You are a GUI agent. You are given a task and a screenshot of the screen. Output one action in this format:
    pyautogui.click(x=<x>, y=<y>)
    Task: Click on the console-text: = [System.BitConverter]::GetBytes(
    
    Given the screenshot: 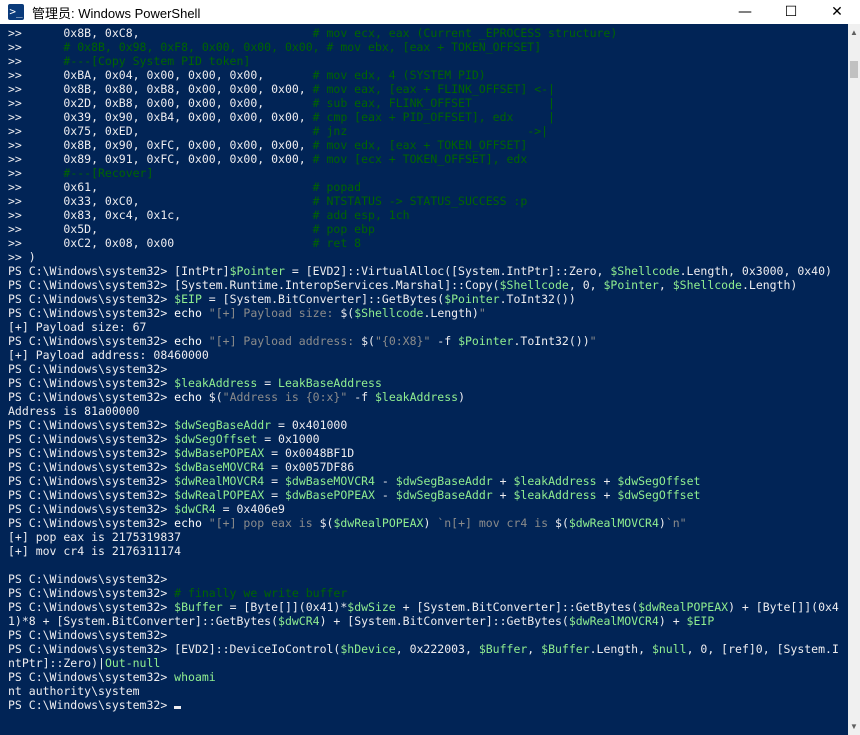 What is the action you would take?
    pyautogui.click(x=323, y=299)
    